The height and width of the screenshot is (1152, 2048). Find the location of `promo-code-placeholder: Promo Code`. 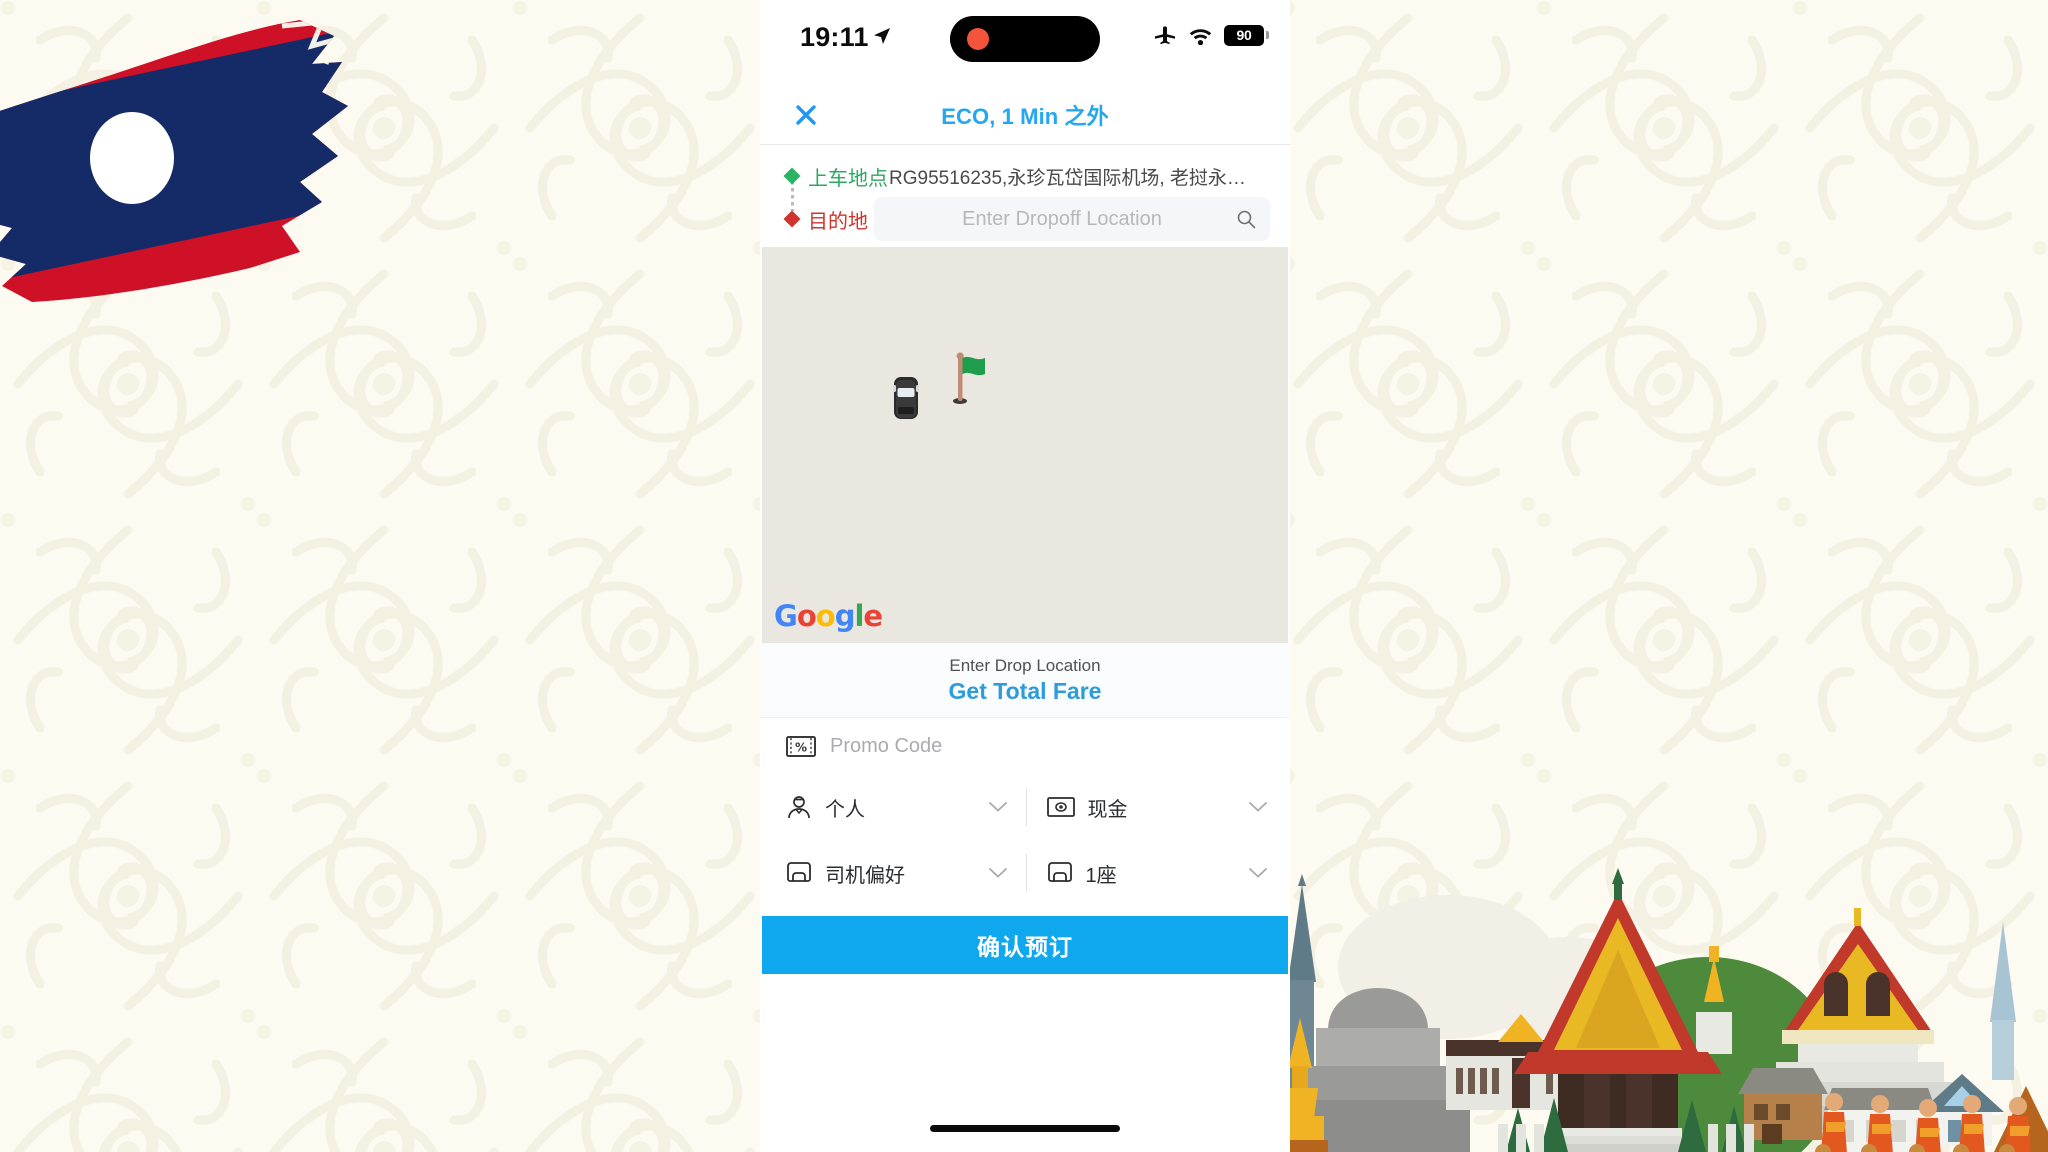

promo-code-placeholder: Promo Code is located at coordinates (886, 746).